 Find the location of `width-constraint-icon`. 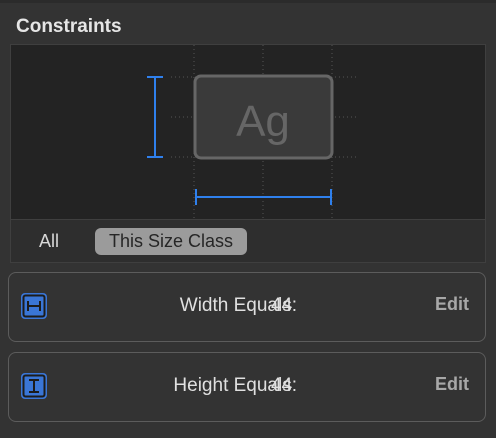

width-constraint-icon is located at coordinates (34, 306).